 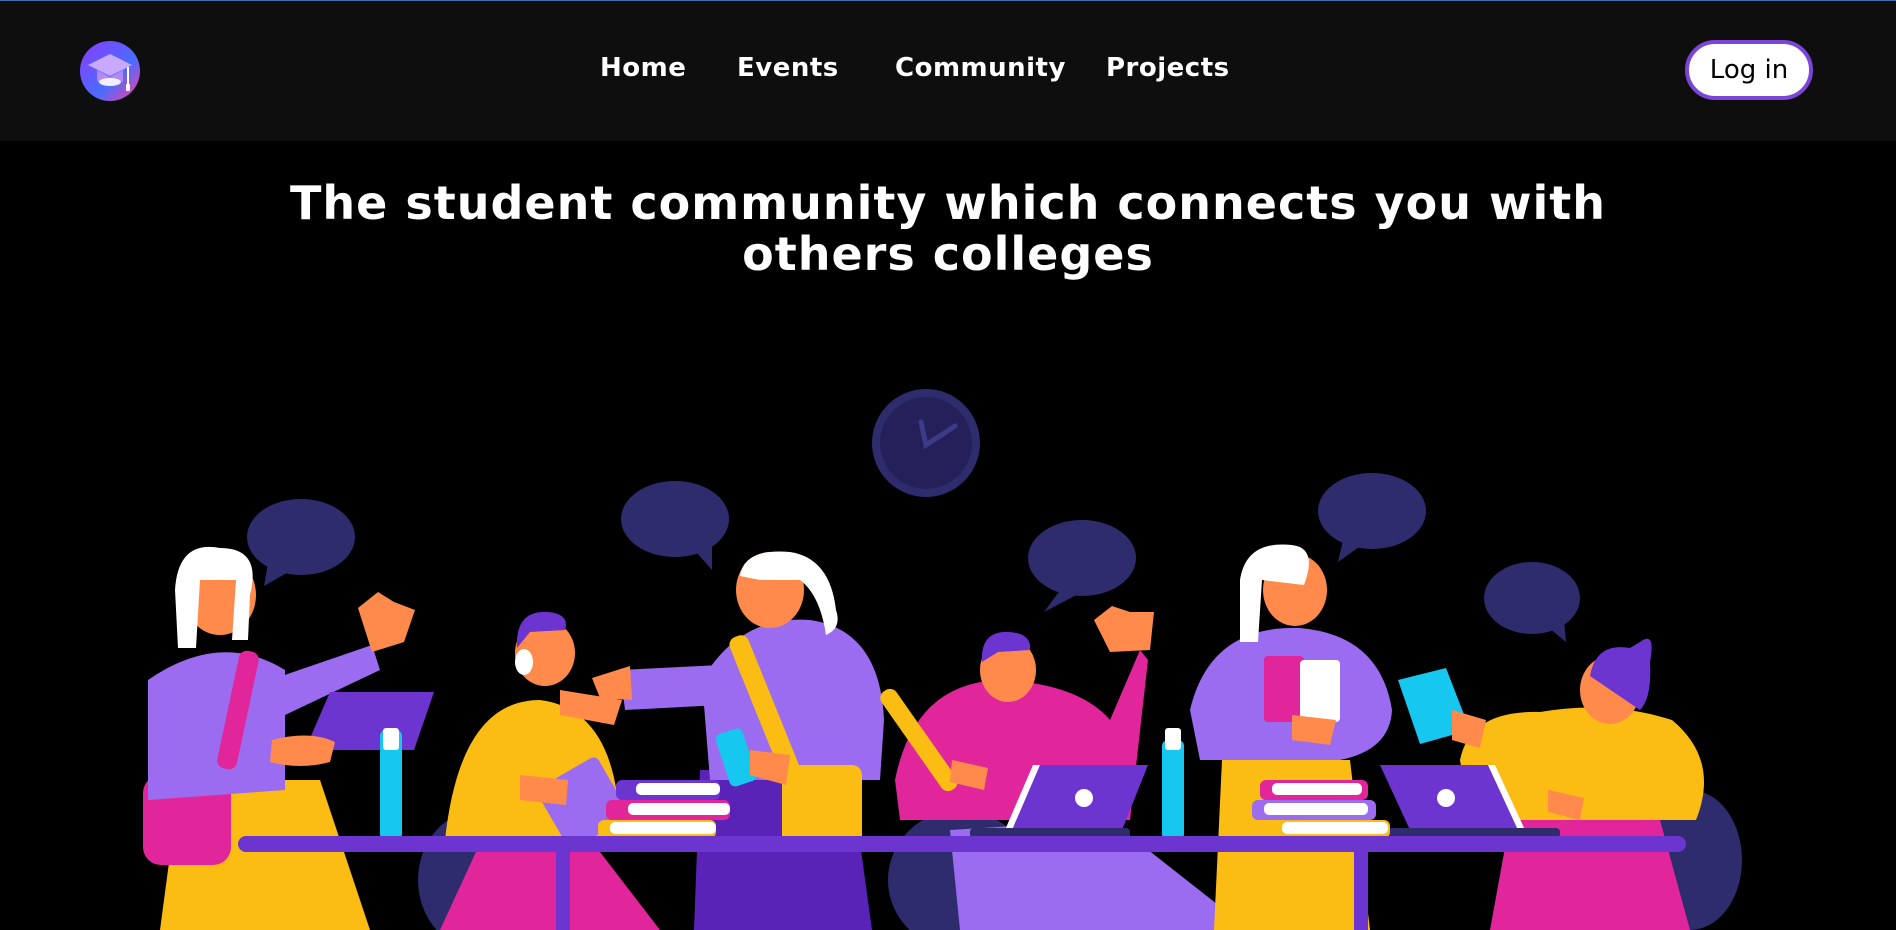 What do you see at coordinates (980, 68) in the screenshot?
I see `nav-link-community: Community` at bounding box center [980, 68].